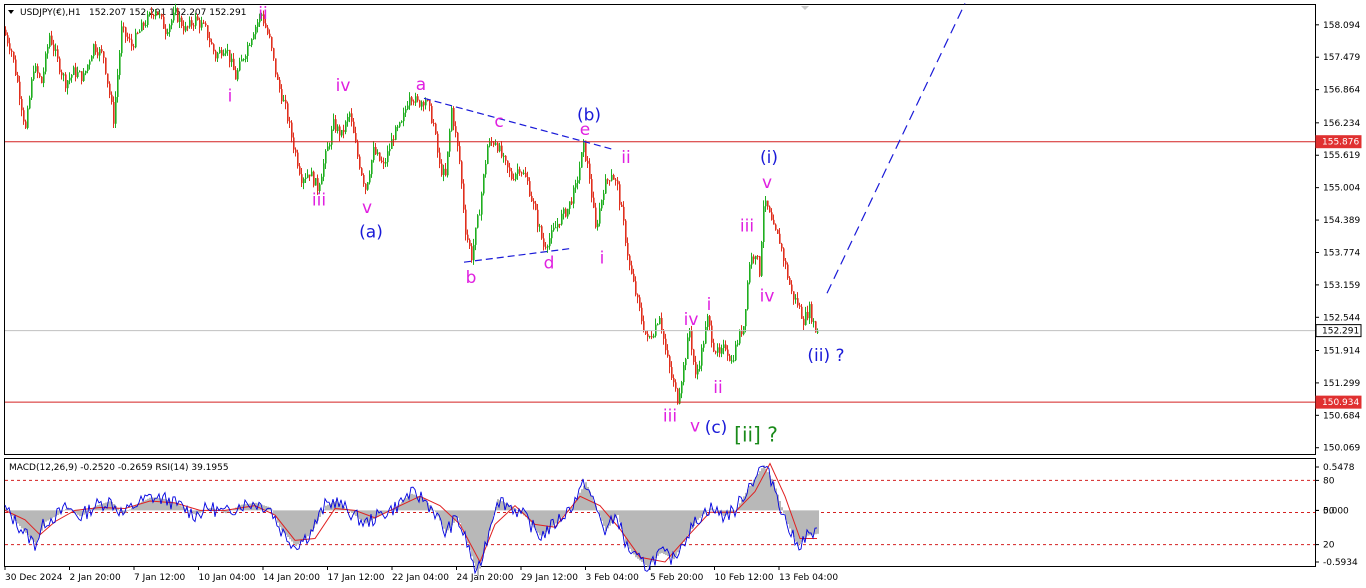  Describe the element at coordinates (677, 578) in the screenshot. I see `time-tick-label: 5 Feb 20:00` at that location.